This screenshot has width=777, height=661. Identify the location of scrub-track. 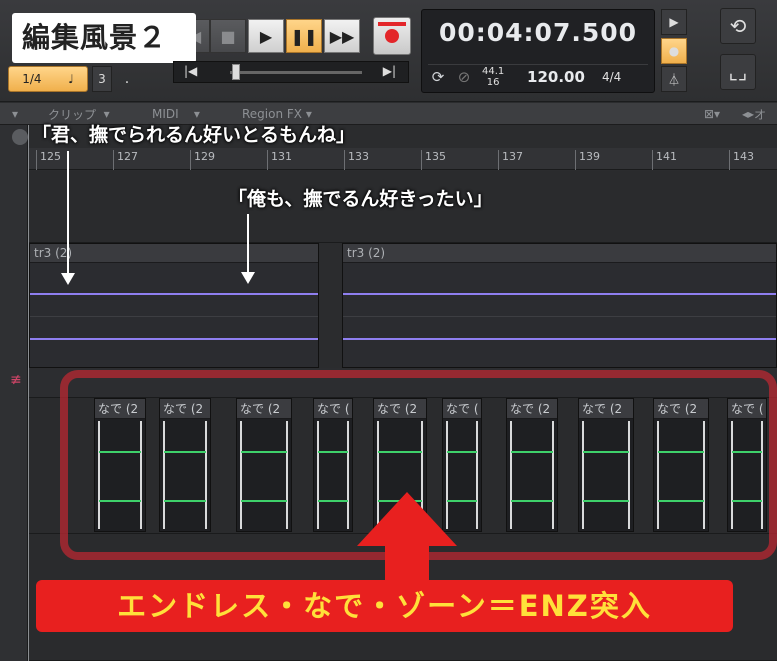
(296, 72).